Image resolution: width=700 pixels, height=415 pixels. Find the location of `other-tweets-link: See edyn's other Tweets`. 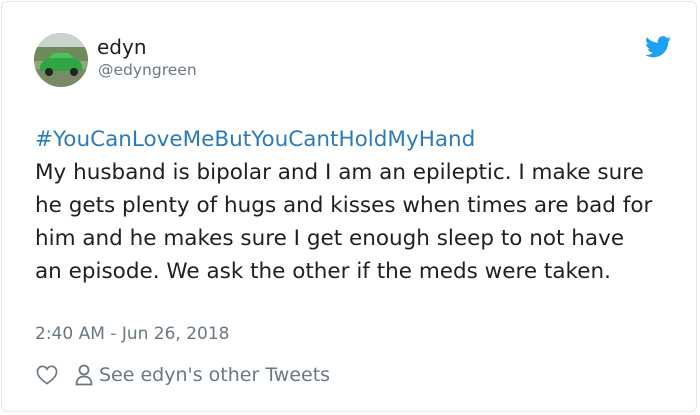

other-tweets-link: See edyn's other Tweets is located at coordinates (202, 375).